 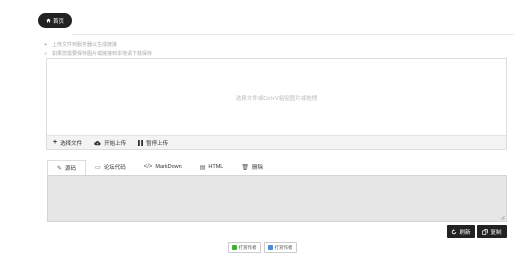 I want to click on refresh-button: 刷新, so click(x=461, y=231).